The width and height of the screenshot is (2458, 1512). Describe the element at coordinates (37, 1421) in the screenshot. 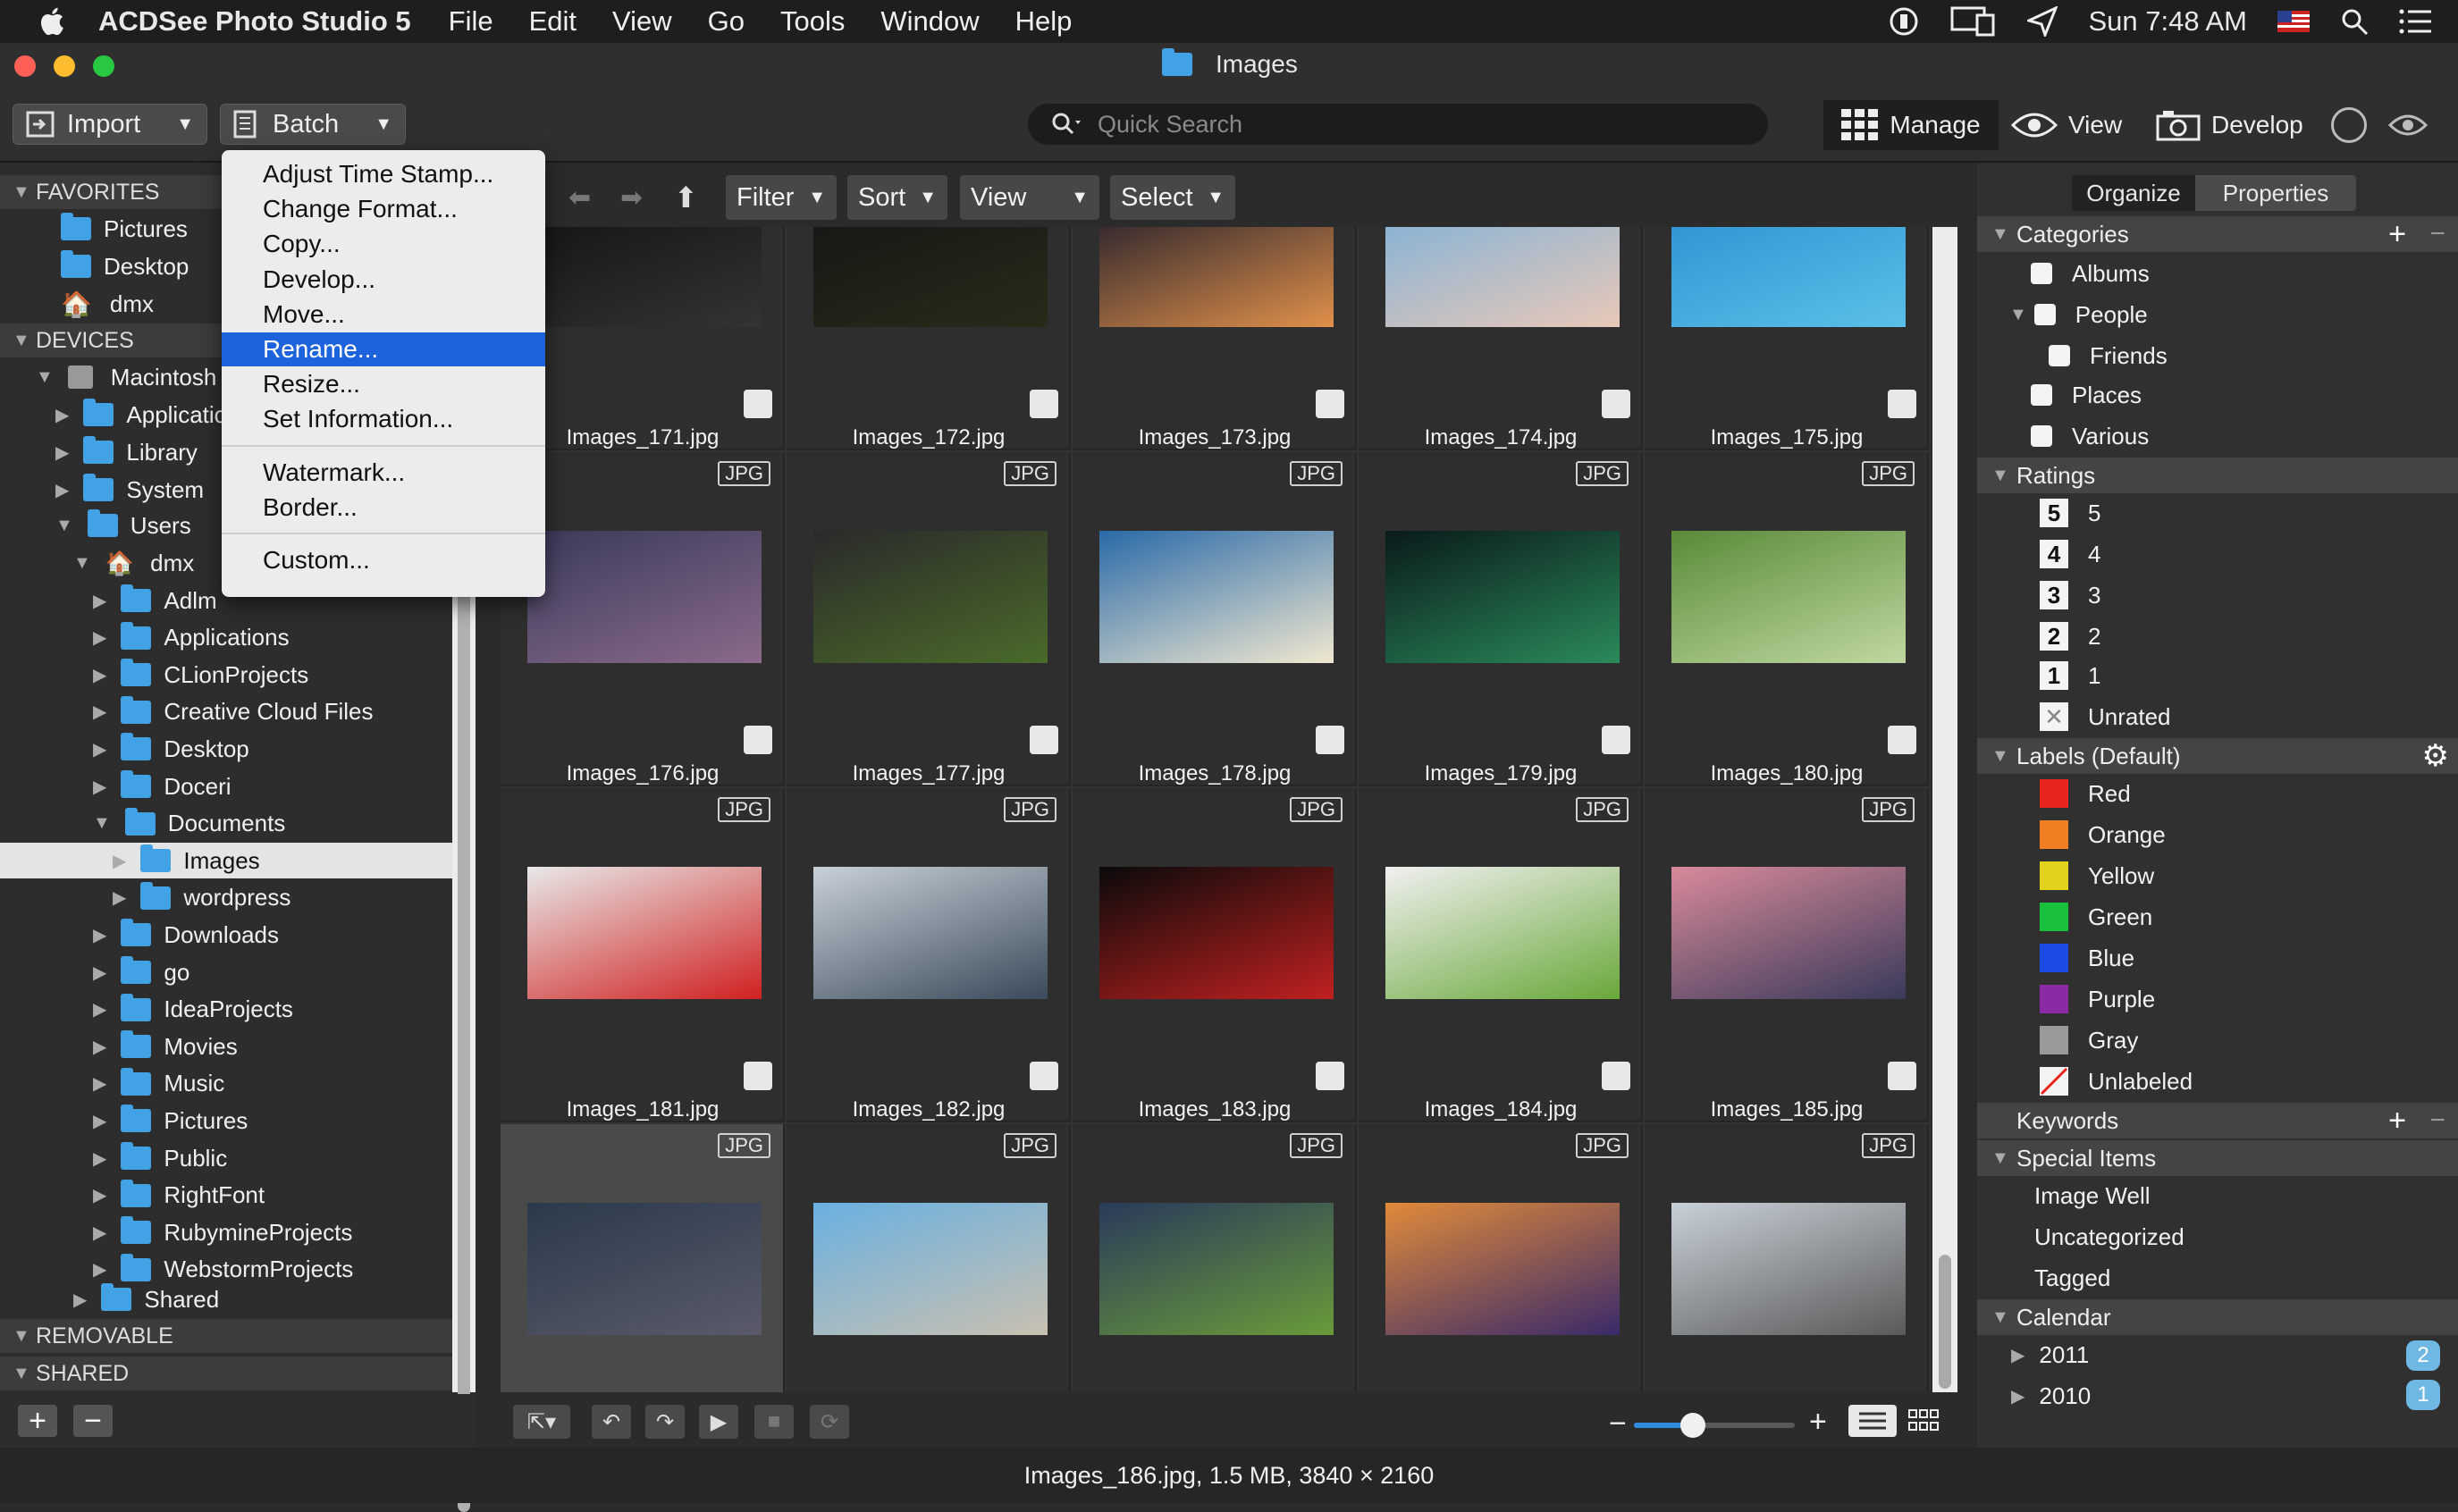

I see `add-folder-button: +` at that location.